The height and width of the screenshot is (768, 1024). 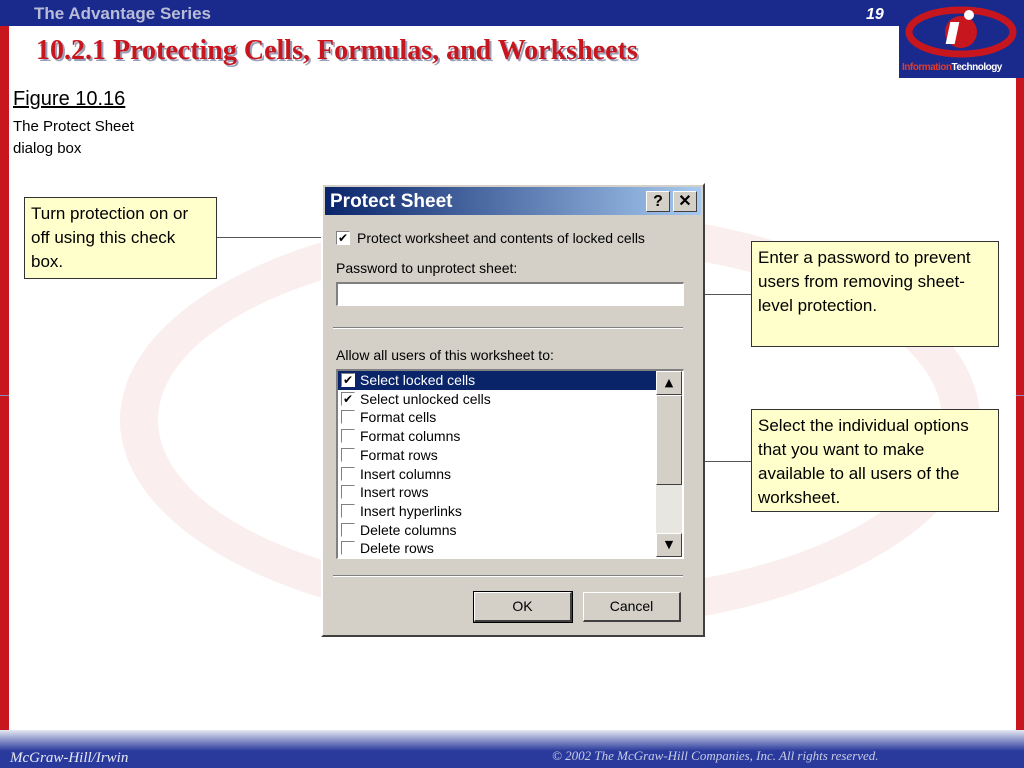 I want to click on list-item: Insert hyperlinks, so click(x=497, y=511).